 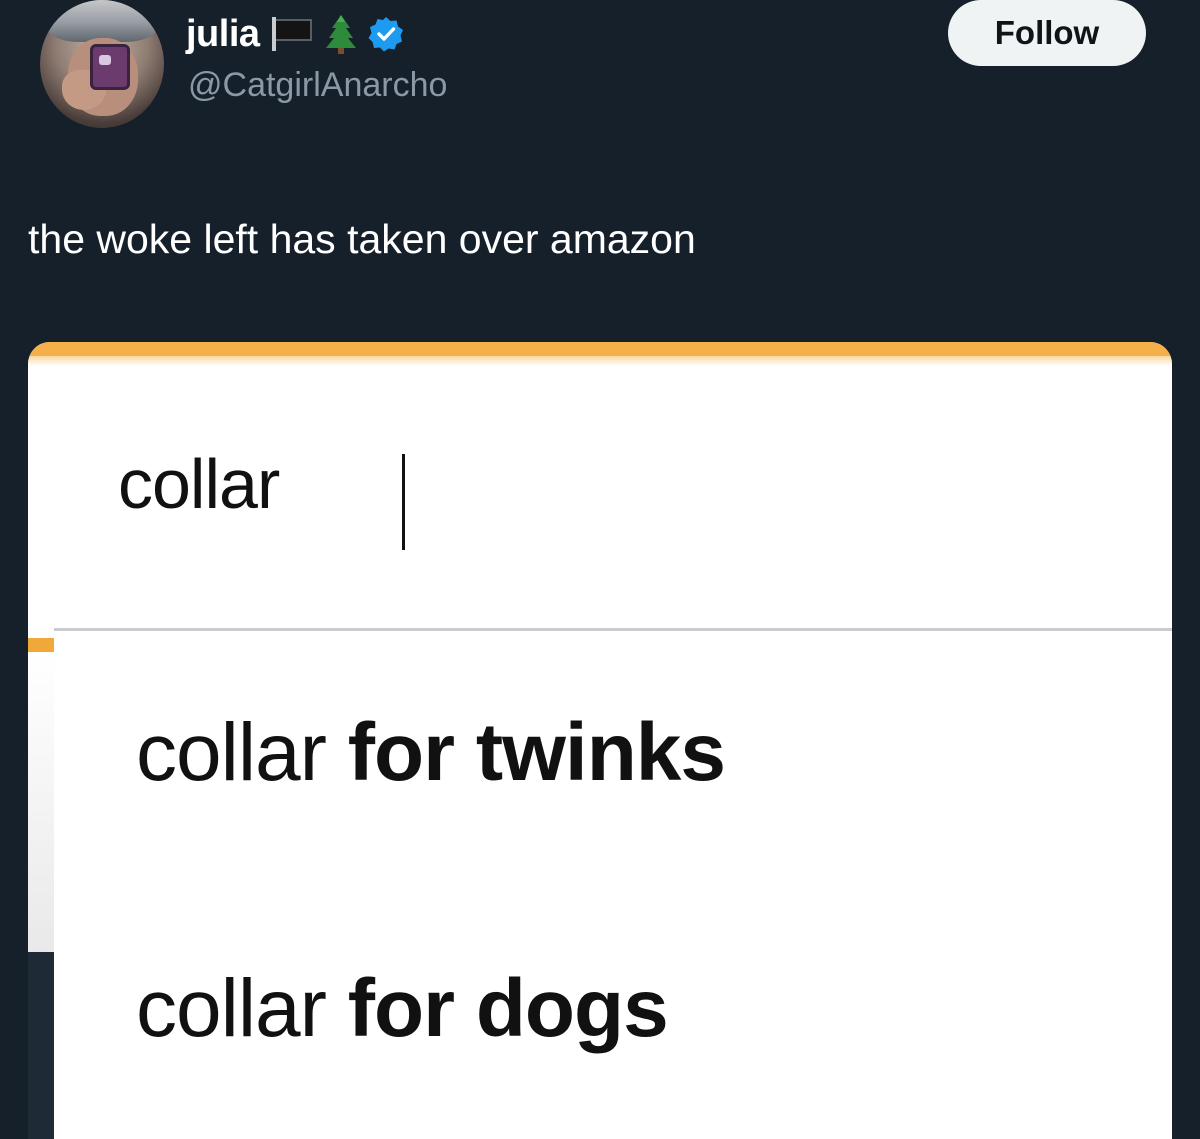 What do you see at coordinates (41, 645) in the screenshot?
I see `left-edge-orange` at bounding box center [41, 645].